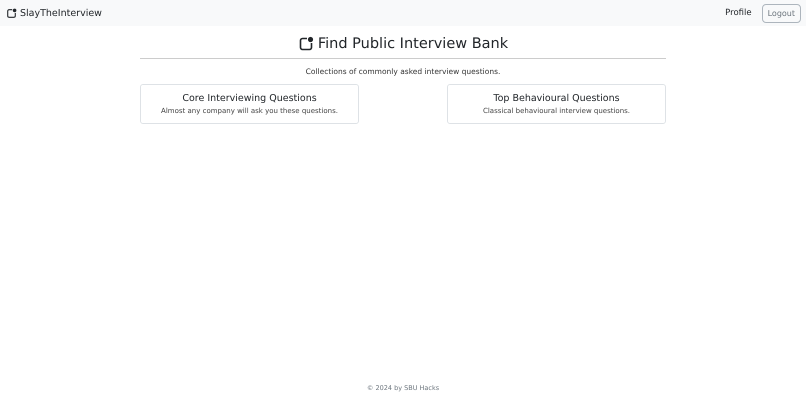 The height and width of the screenshot is (400, 806). I want to click on logout-button: Logout, so click(781, 13).